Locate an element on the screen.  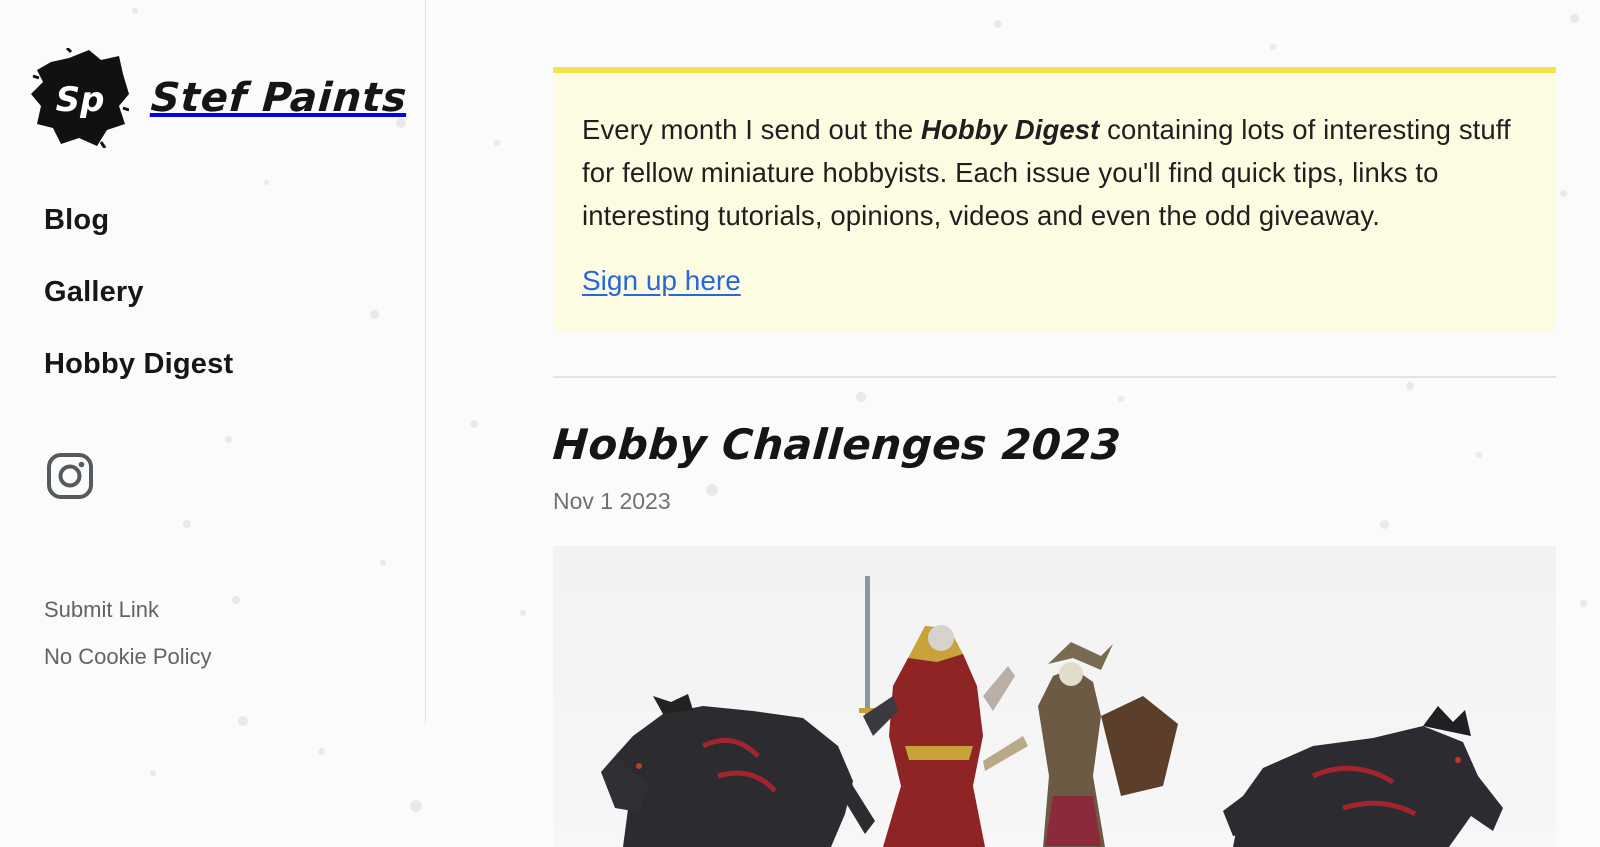
post-title: Hobby Challenges 2023 is located at coordinates (836, 444).